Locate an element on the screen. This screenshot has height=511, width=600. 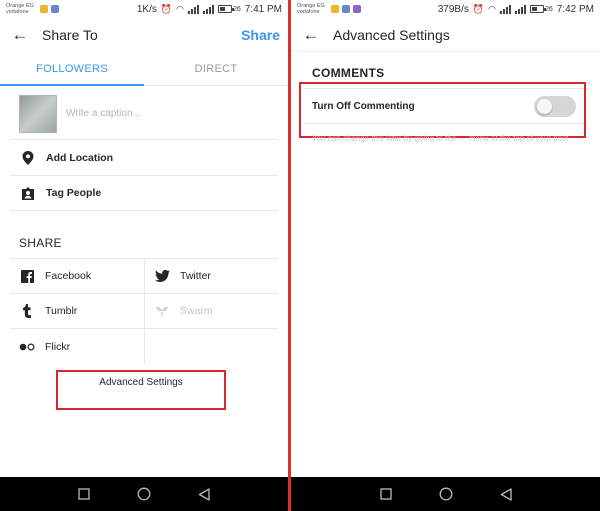
status-bar: Orange EG vodafone 1K/s ⏰ ◠ 26 7:41 PM is located at coordinates (144, 9).